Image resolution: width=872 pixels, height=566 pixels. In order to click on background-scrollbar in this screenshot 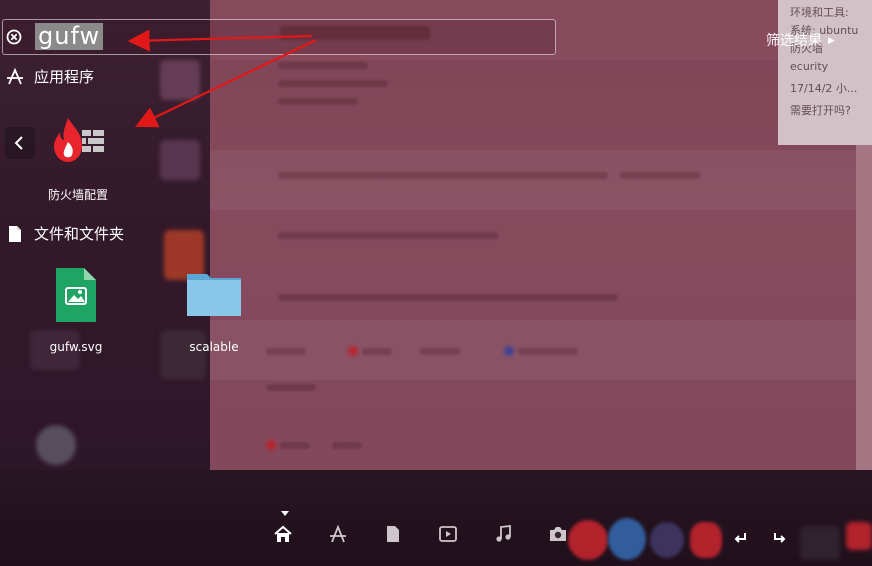, I will do `click(864, 310)`.